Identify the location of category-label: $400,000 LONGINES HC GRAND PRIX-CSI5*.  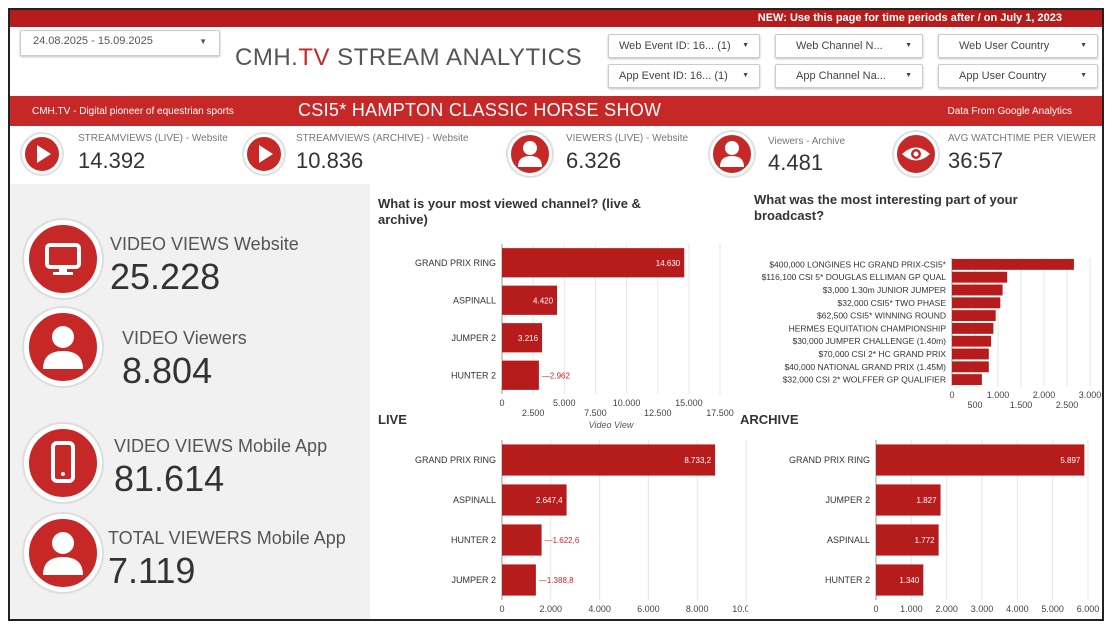
(857, 264).